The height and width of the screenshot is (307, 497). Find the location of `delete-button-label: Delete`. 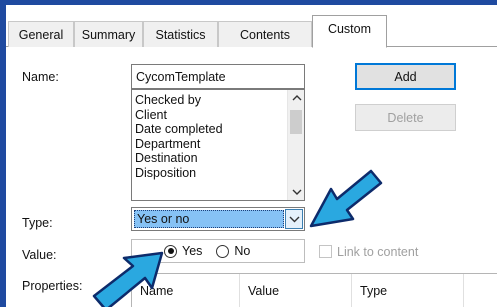

delete-button-label: Delete is located at coordinates (405, 117).